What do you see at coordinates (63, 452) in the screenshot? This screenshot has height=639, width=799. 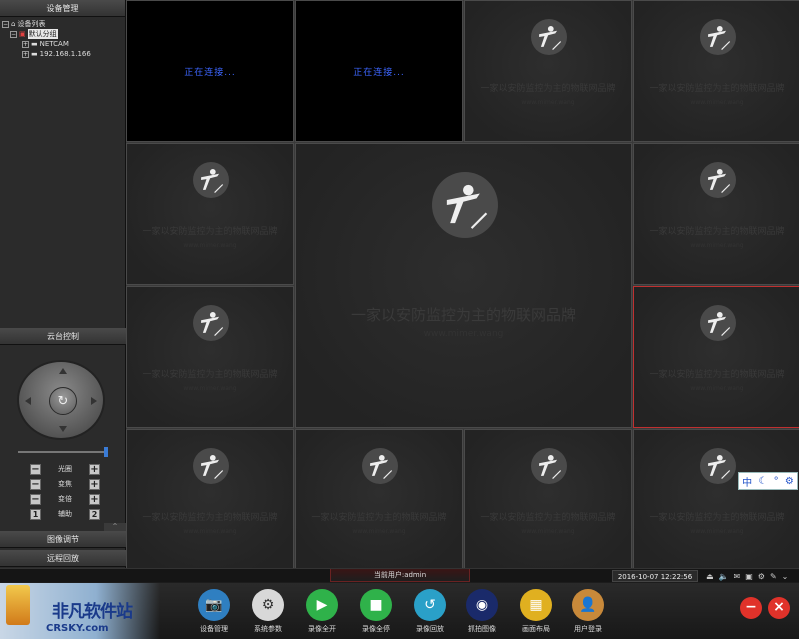 I see `ptz-speed-slider` at bounding box center [63, 452].